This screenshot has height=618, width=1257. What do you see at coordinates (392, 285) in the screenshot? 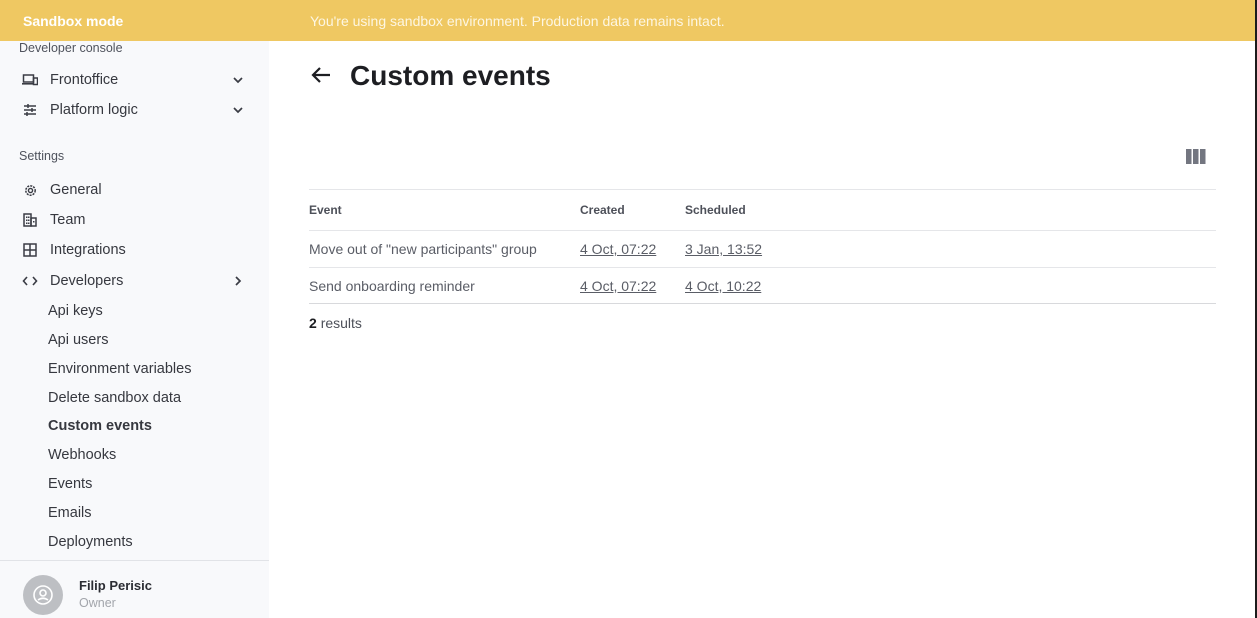
I see `event-name: Send onboarding reminder` at bounding box center [392, 285].